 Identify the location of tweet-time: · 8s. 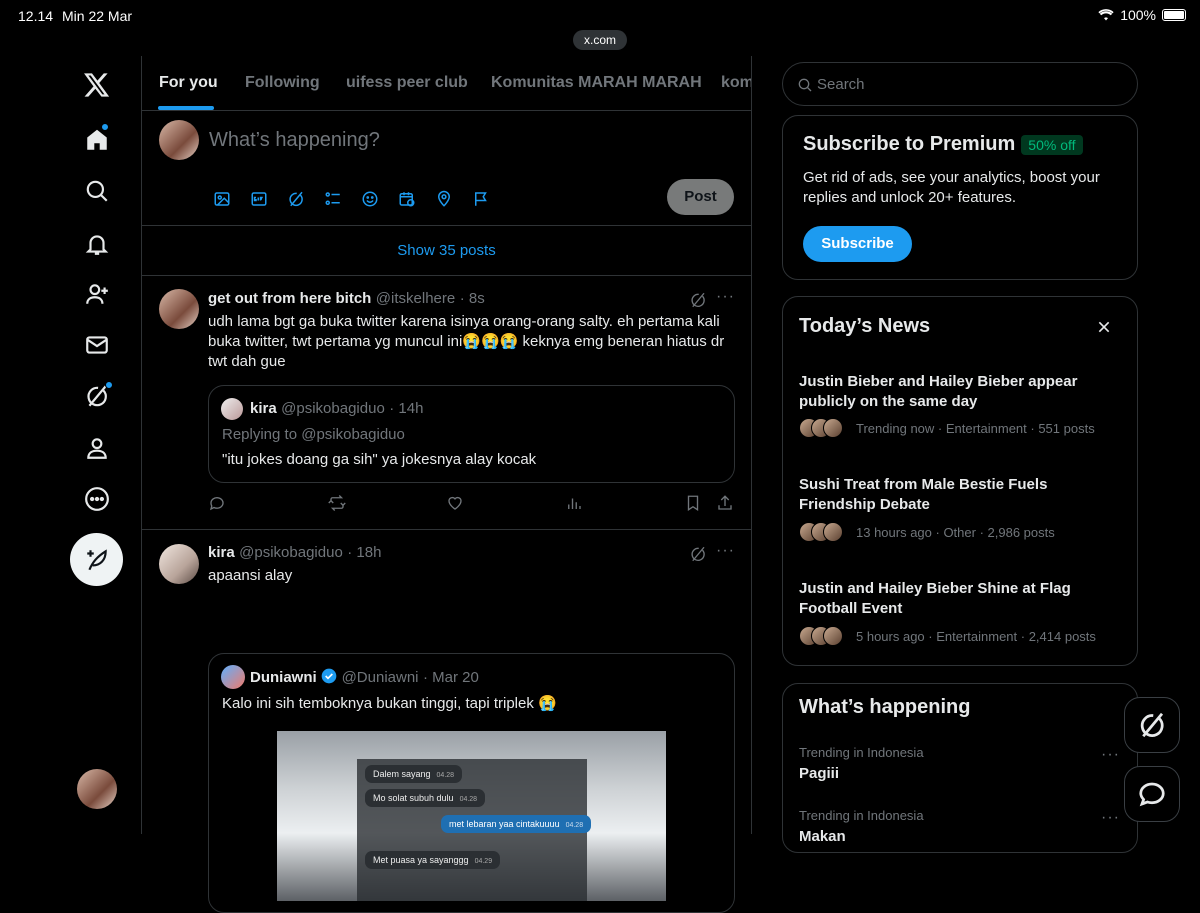
(472, 298).